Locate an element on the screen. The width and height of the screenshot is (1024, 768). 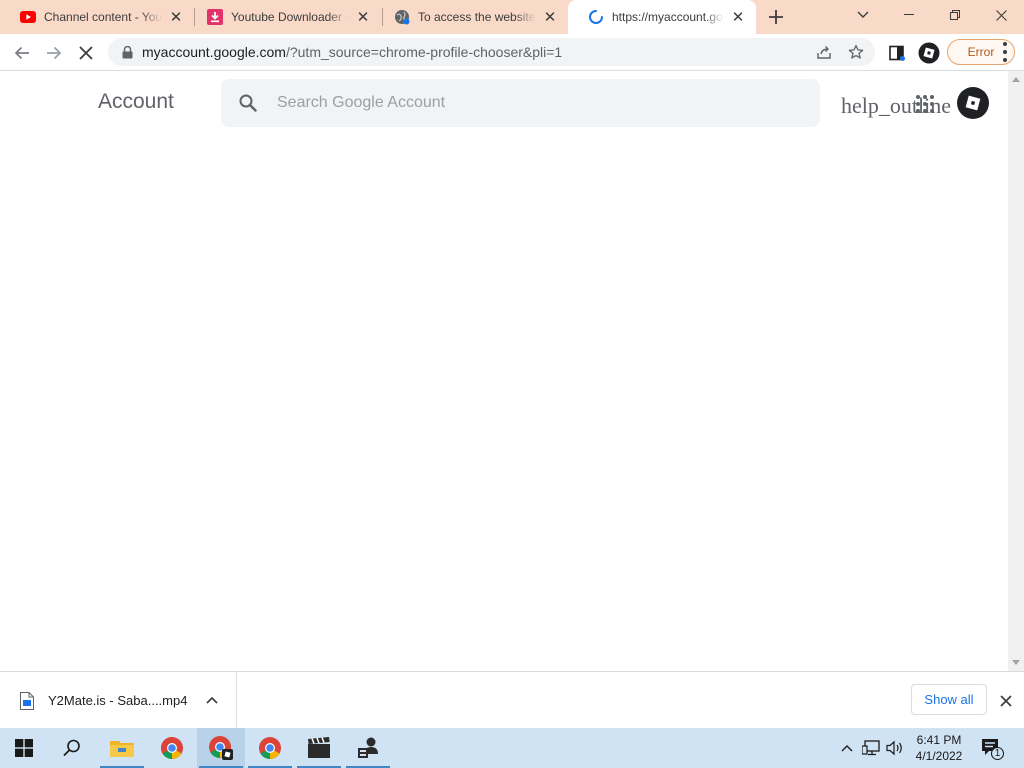
chrome-window-button is located at coordinates (270, 748).